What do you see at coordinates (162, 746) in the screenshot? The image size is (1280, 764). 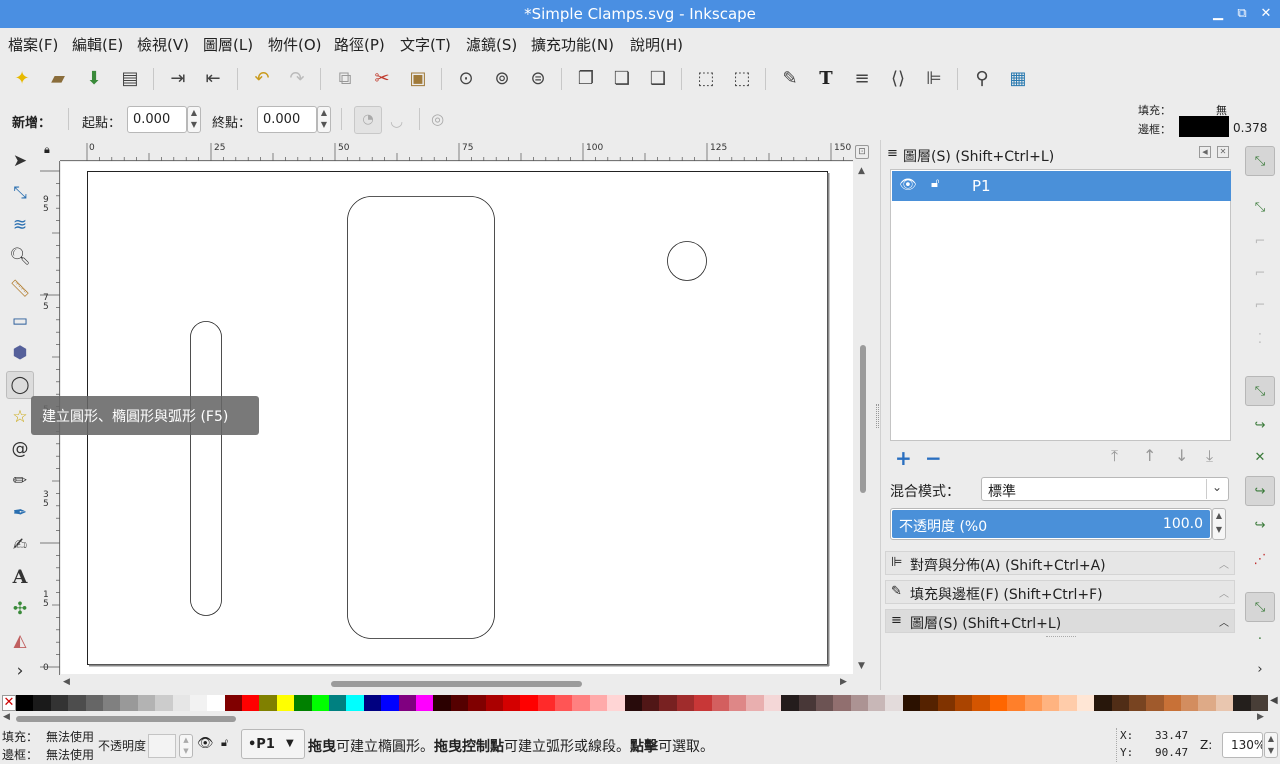 I see `status-opacity-input` at bounding box center [162, 746].